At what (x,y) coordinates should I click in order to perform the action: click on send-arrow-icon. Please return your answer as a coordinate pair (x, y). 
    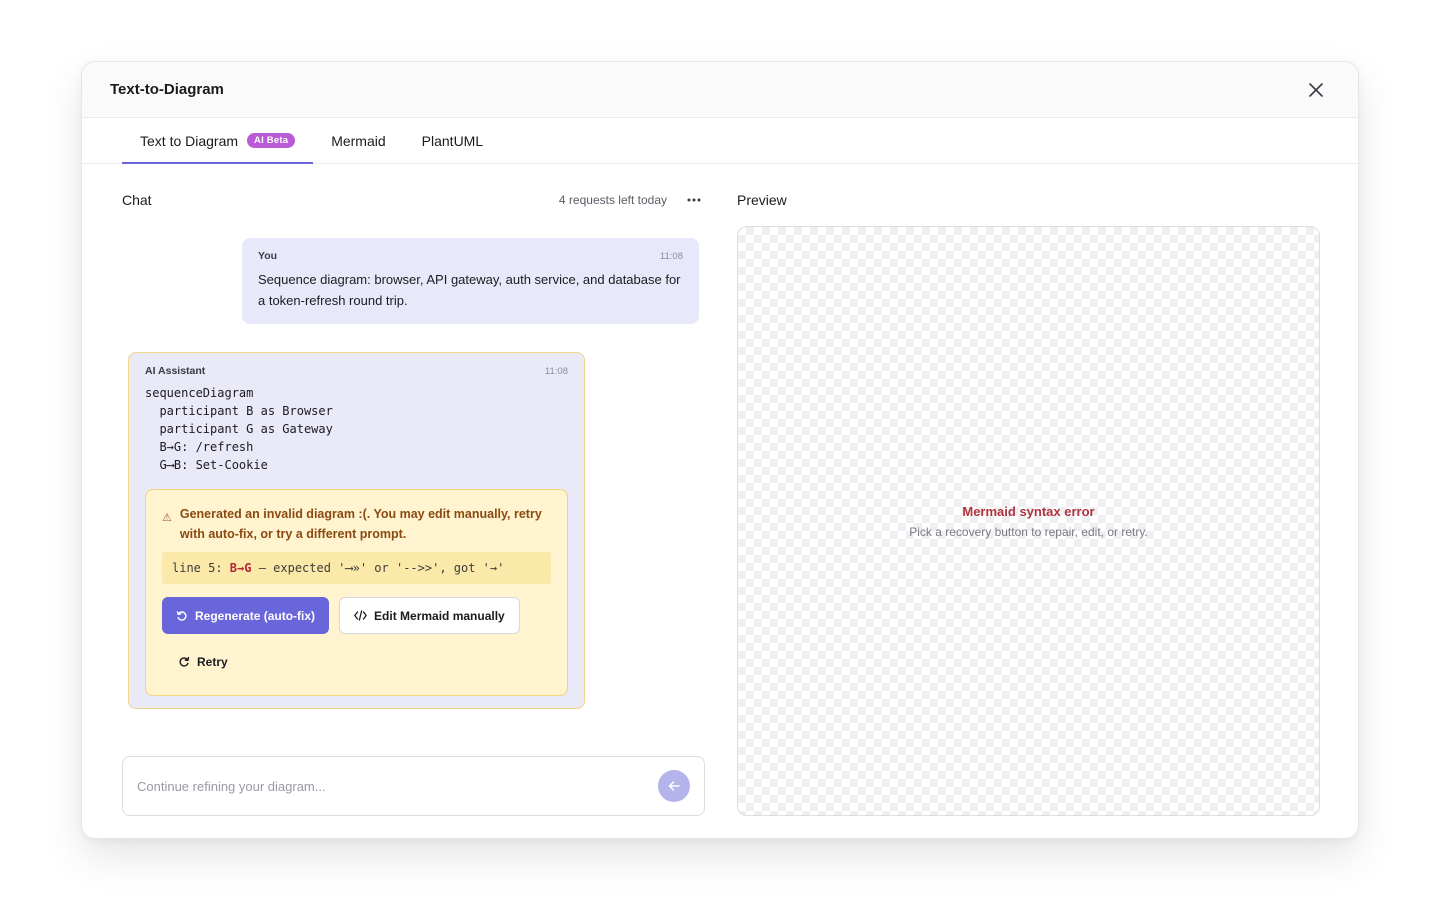
    Looking at the image, I should click on (674, 786).